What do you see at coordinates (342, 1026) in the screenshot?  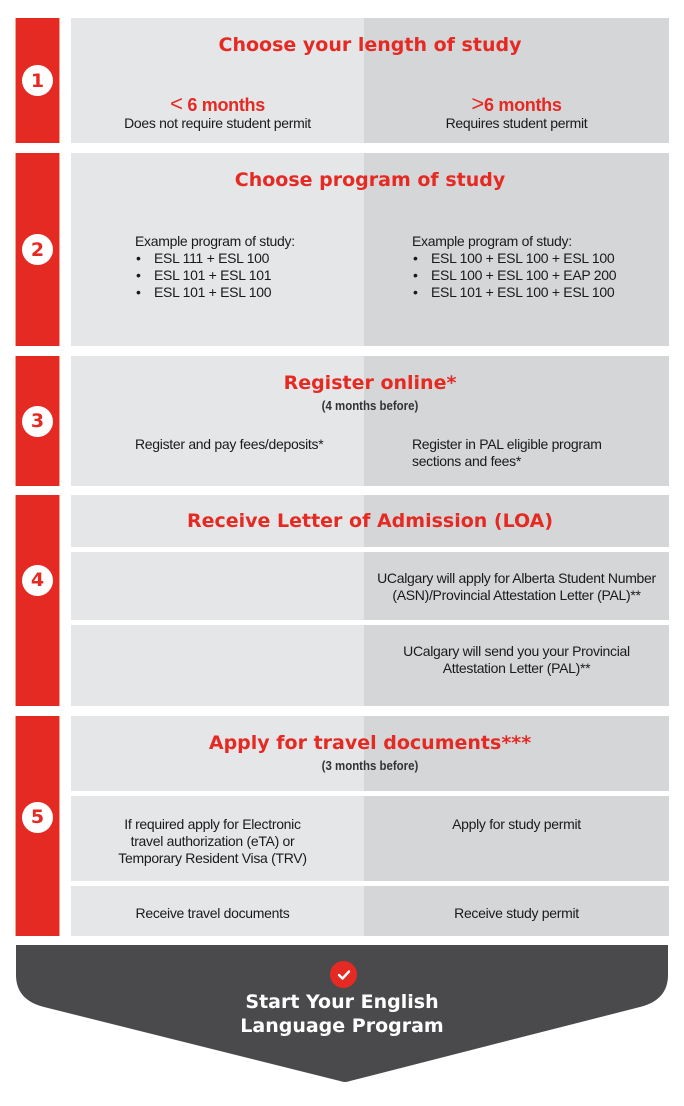 I see `final-title-line: Language Program` at bounding box center [342, 1026].